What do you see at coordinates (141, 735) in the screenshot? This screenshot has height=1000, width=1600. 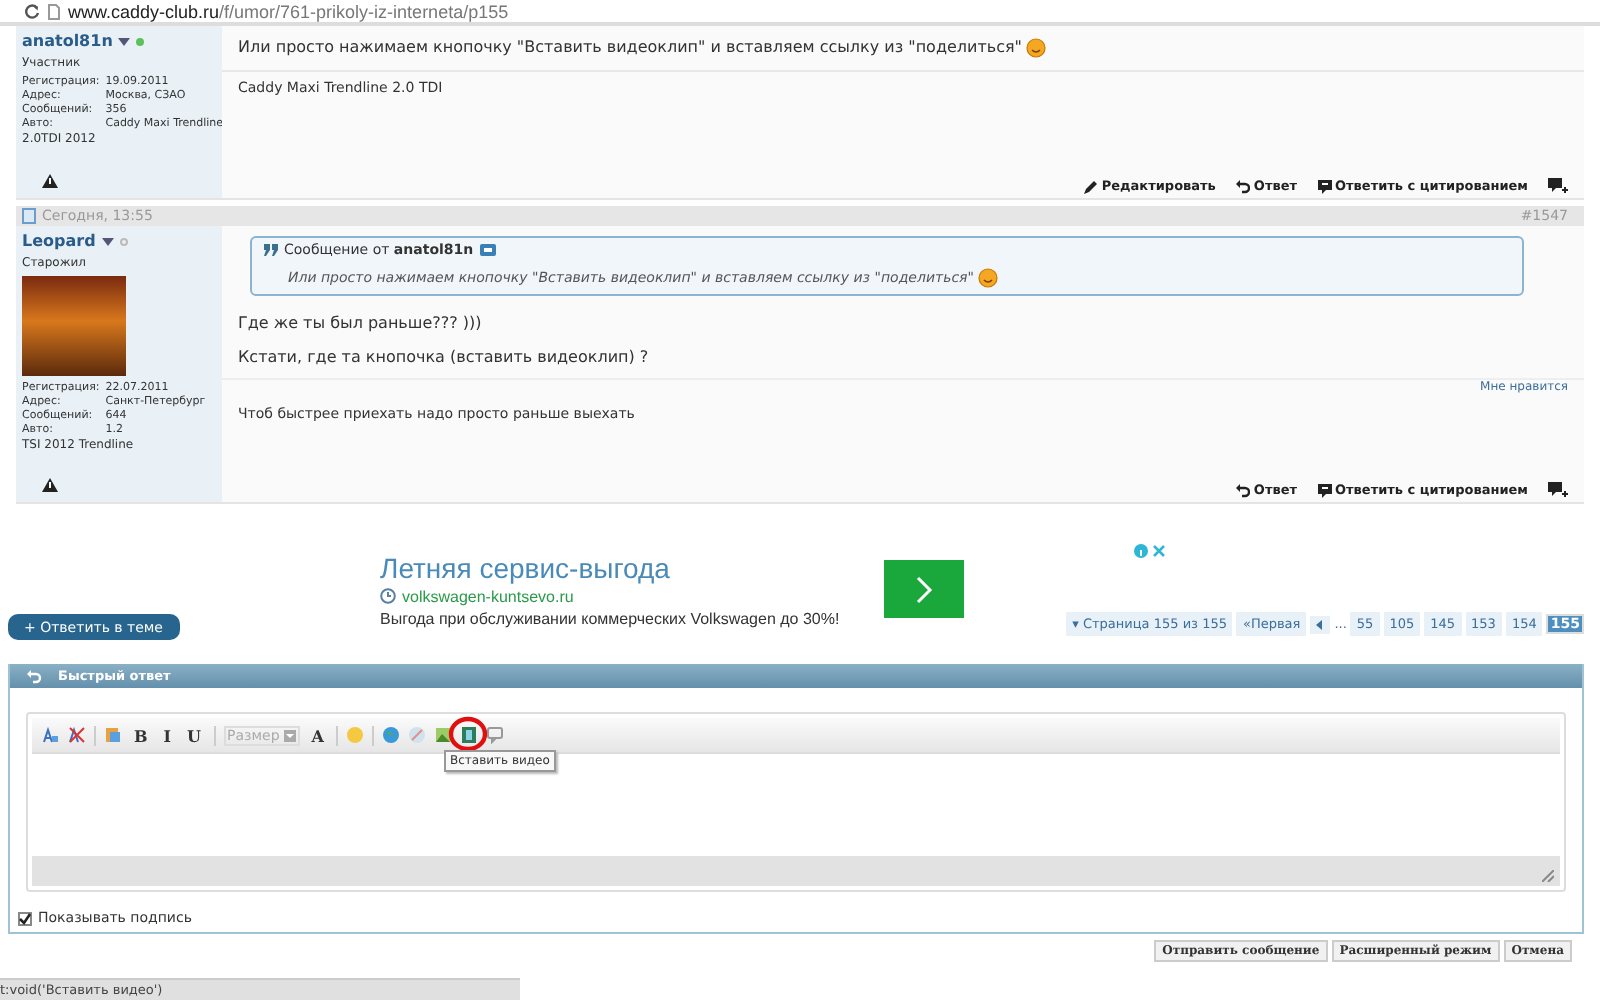 I see `format-button: B` at bounding box center [141, 735].